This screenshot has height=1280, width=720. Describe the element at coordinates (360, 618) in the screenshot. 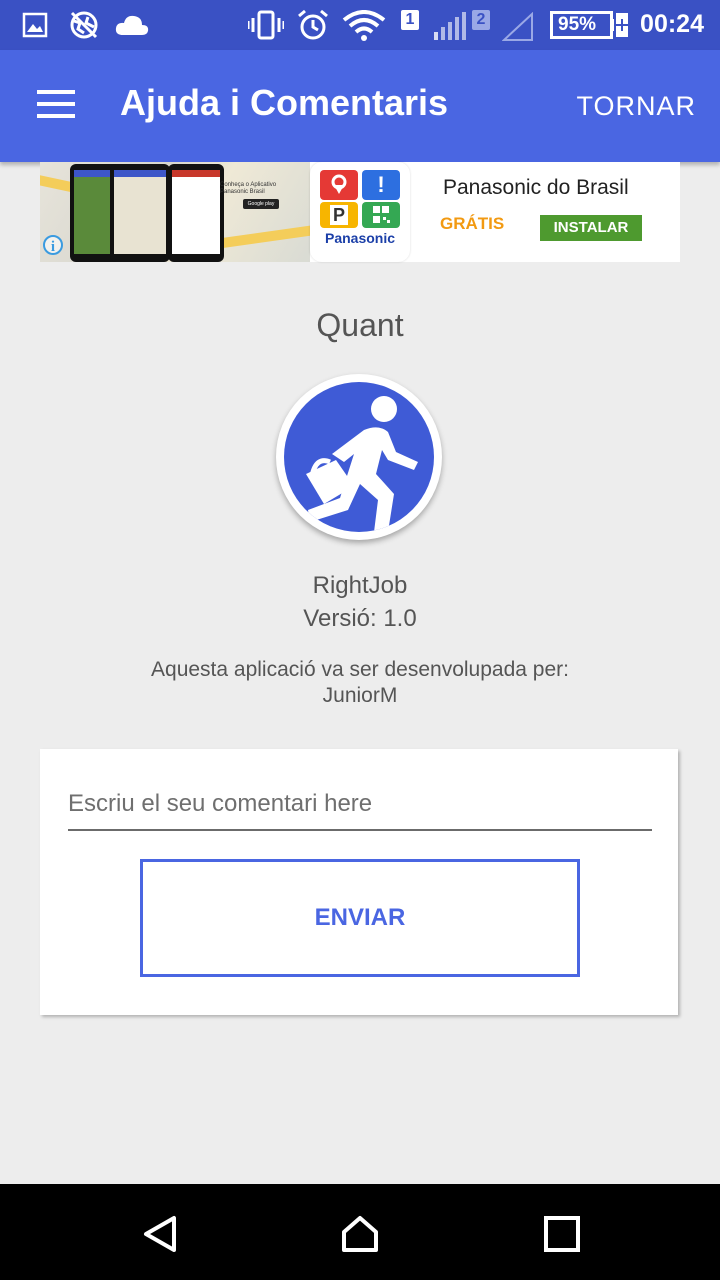

I see `app-version: Versió: 1.0` at that location.